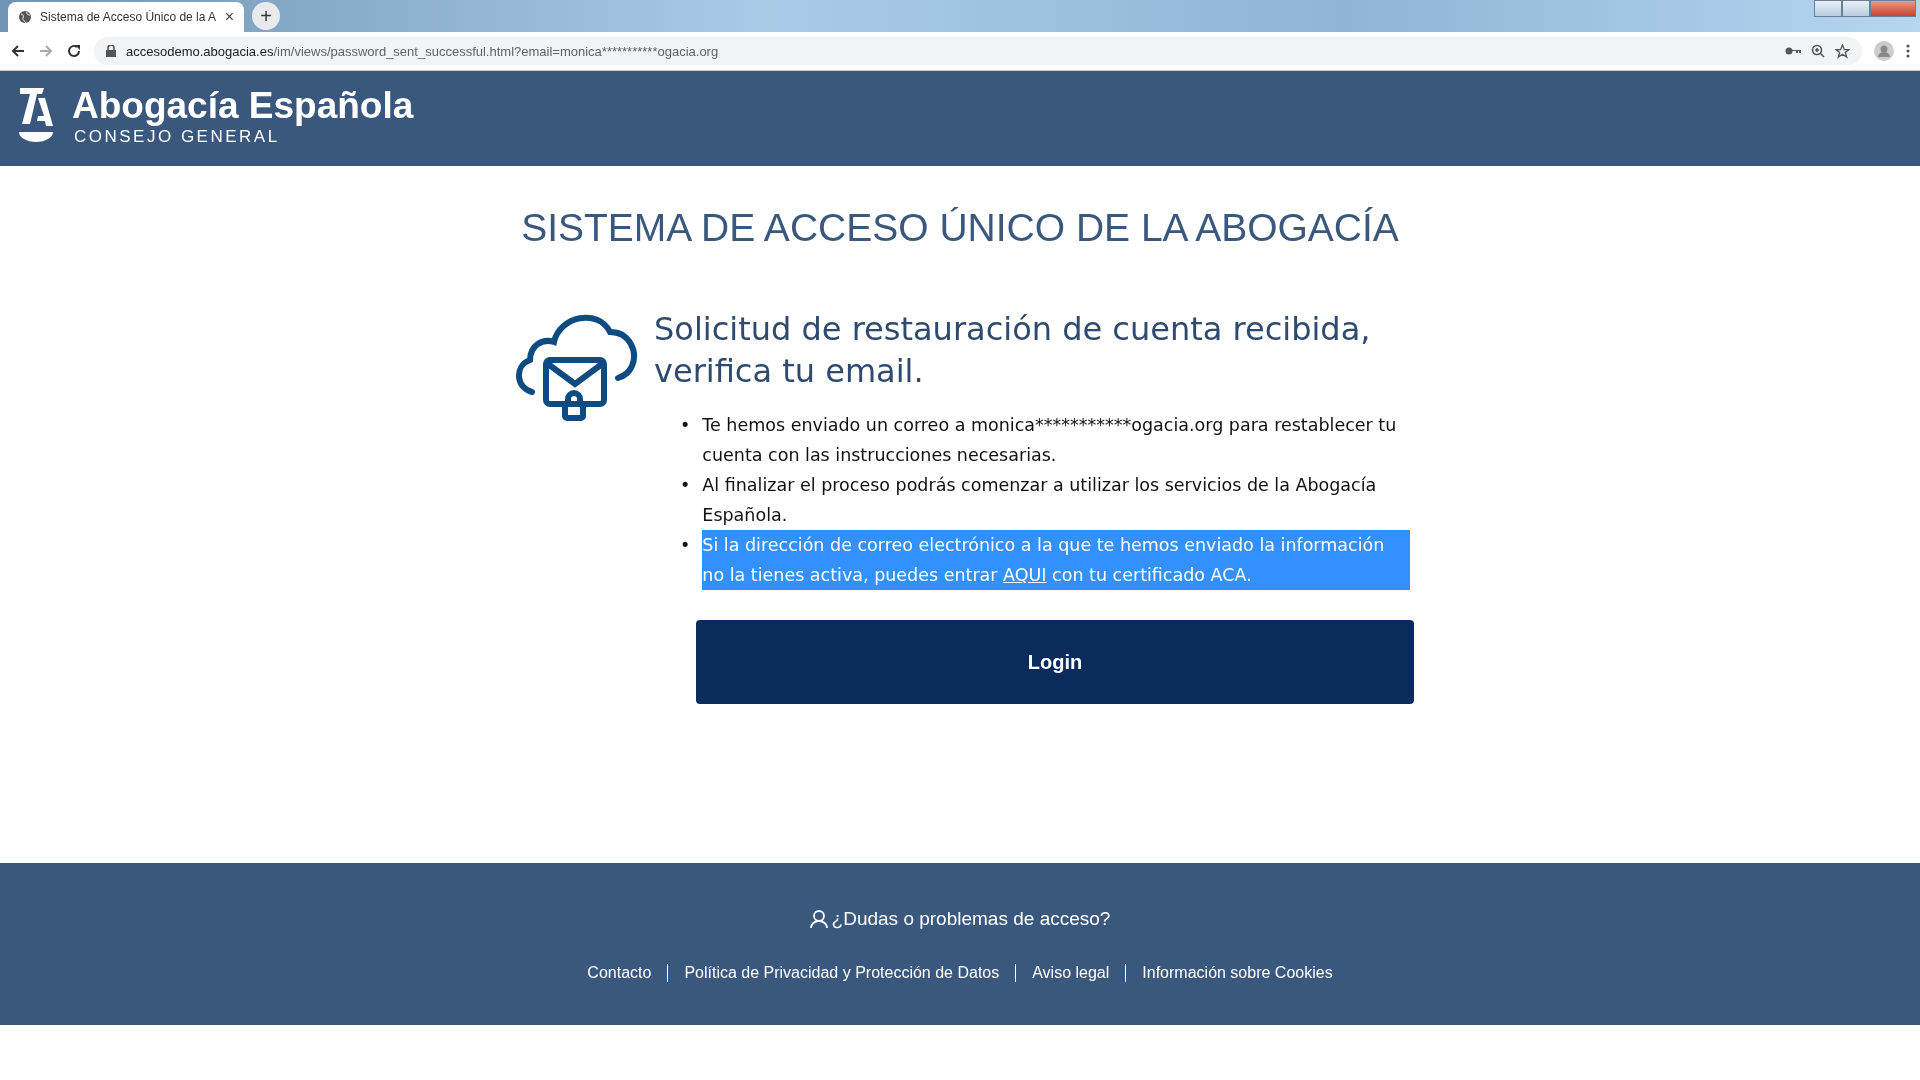 The height and width of the screenshot is (1080, 1920). Describe the element at coordinates (111, 51) in the screenshot. I see `lock-icon` at that location.